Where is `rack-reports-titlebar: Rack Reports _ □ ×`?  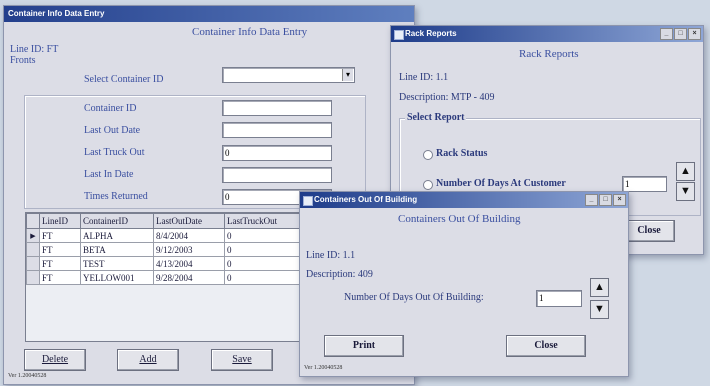
rack-reports-titlebar: Rack Reports _ □ × is located at coordinates (547, 34).